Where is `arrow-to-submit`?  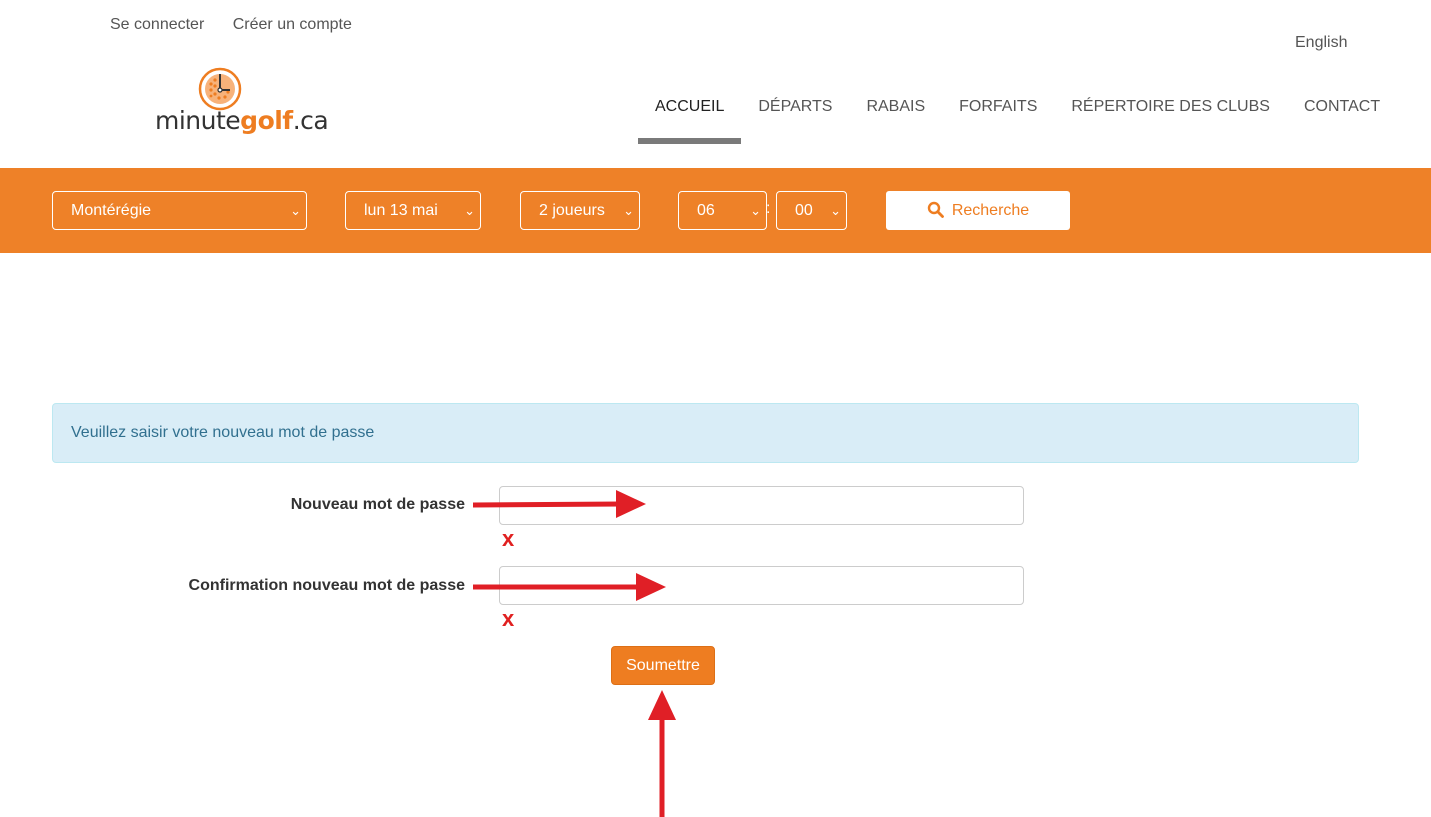
arrow-to-submit is located at coordinates (662, 753).